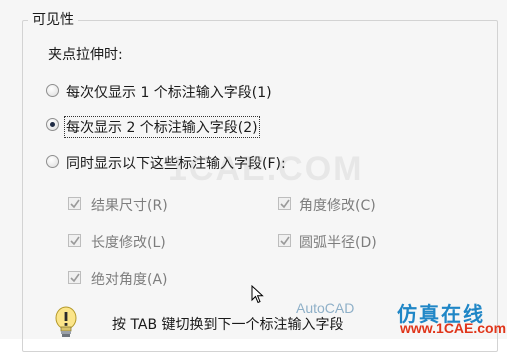  I want to click on radio-option-label: 每次显示 2 个标注输入字段(2), so click(162, 127).